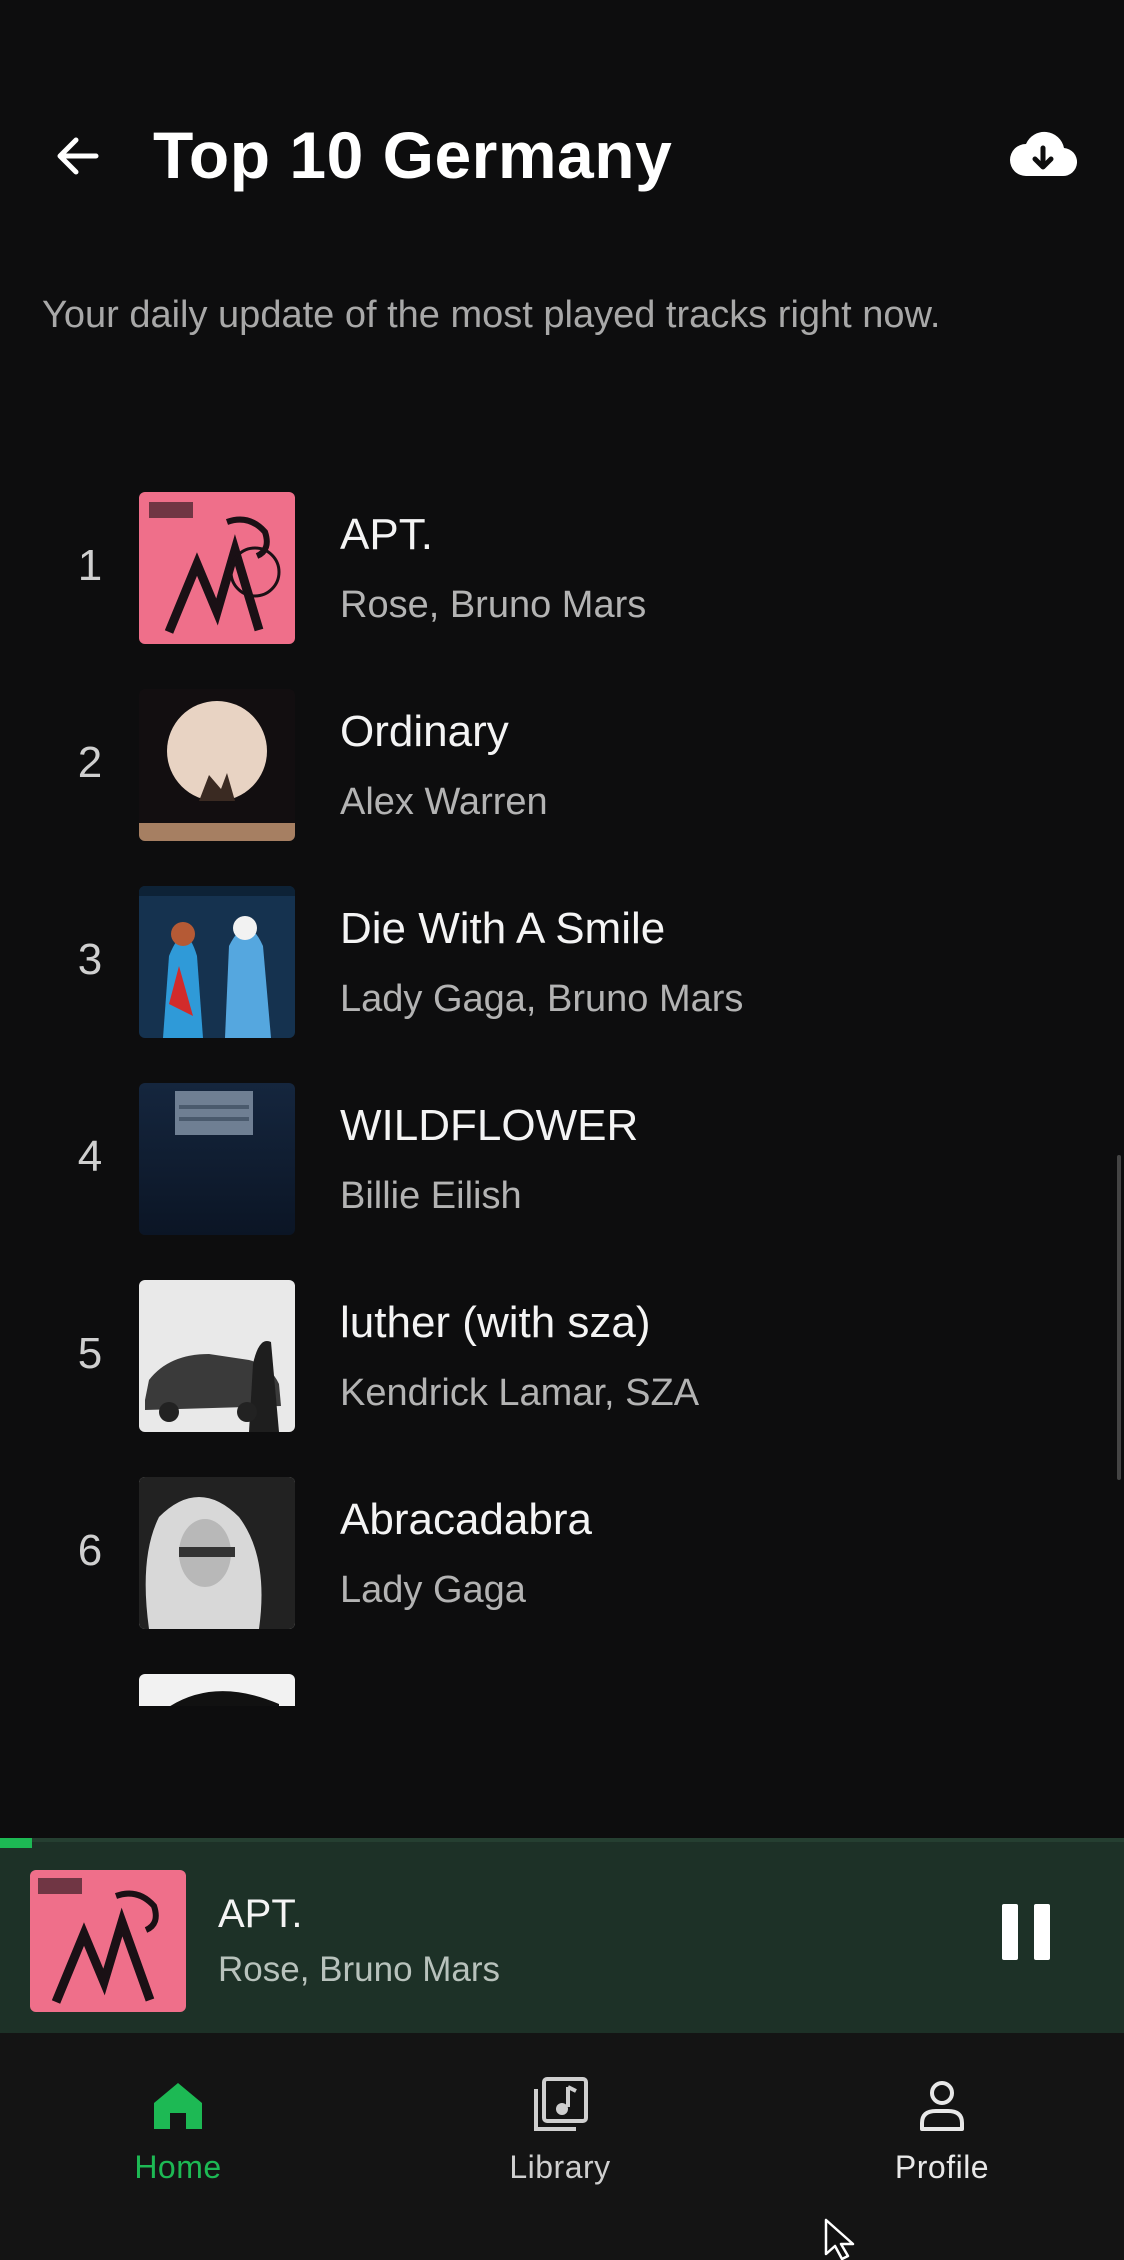  Describe the element at coordinates (503, 928) in the screenshot. I see `track-title: Die With A Smile` at that location.